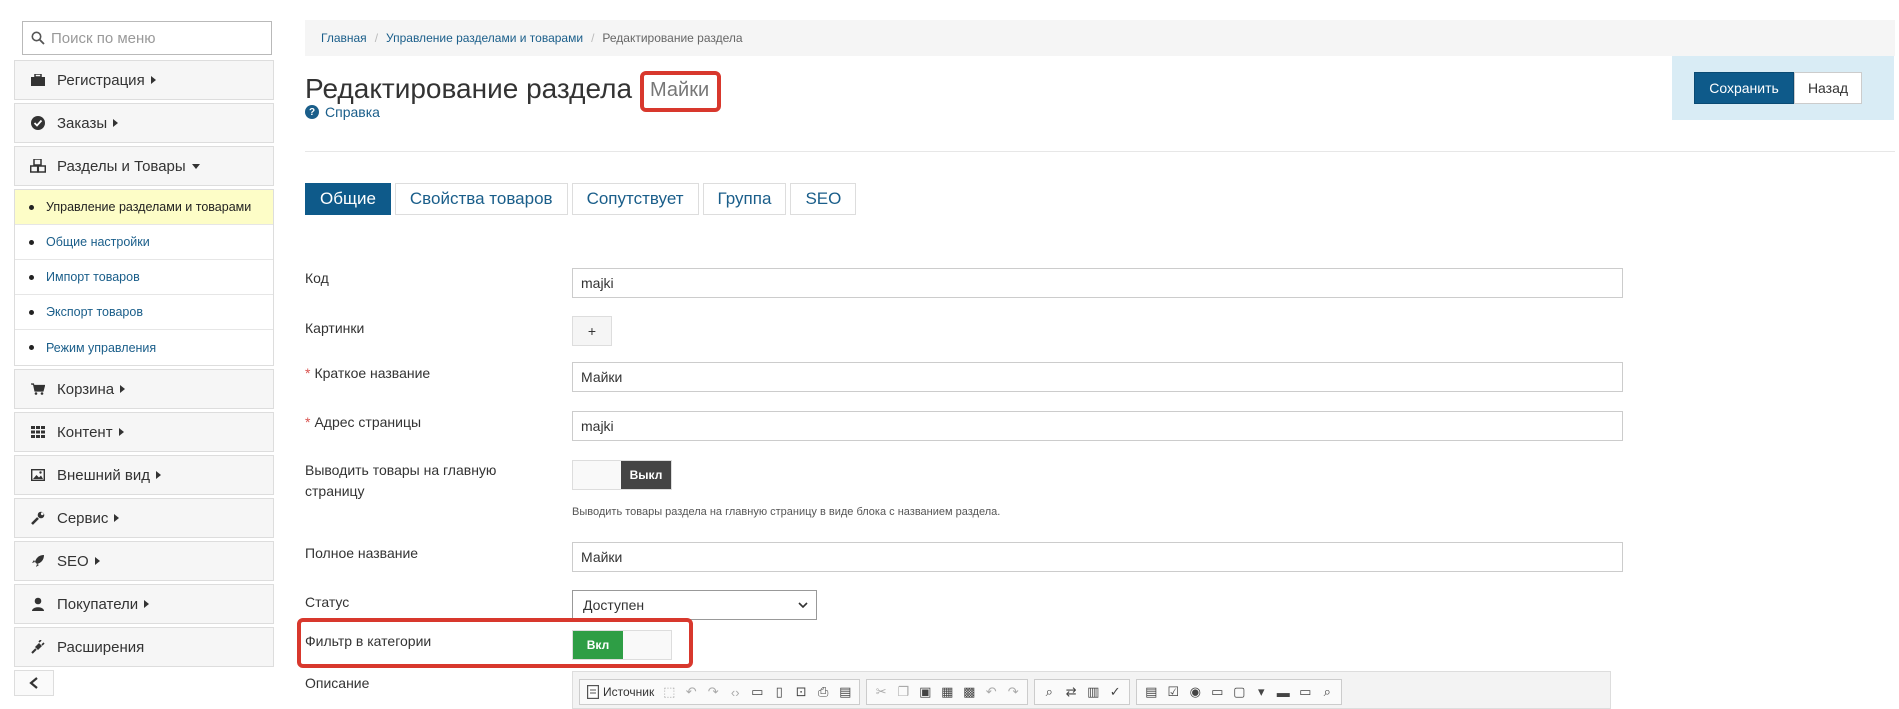  What do you see at coordinates (1100, 151) in the screenshot?
I see `divider` at bounding box center [1100, 151].